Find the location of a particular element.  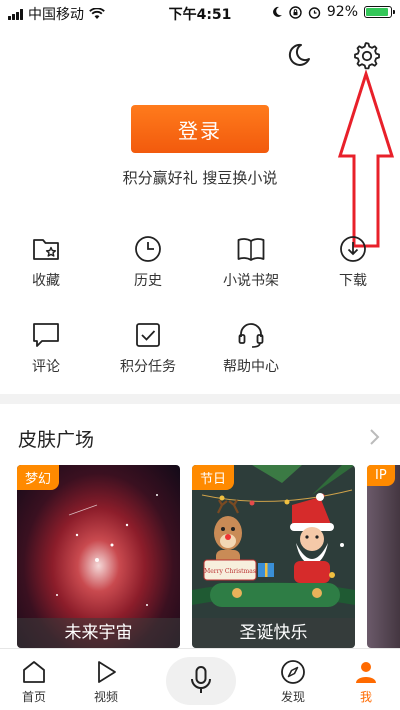

red-arrow-icon is located at coordinates (366, 159).